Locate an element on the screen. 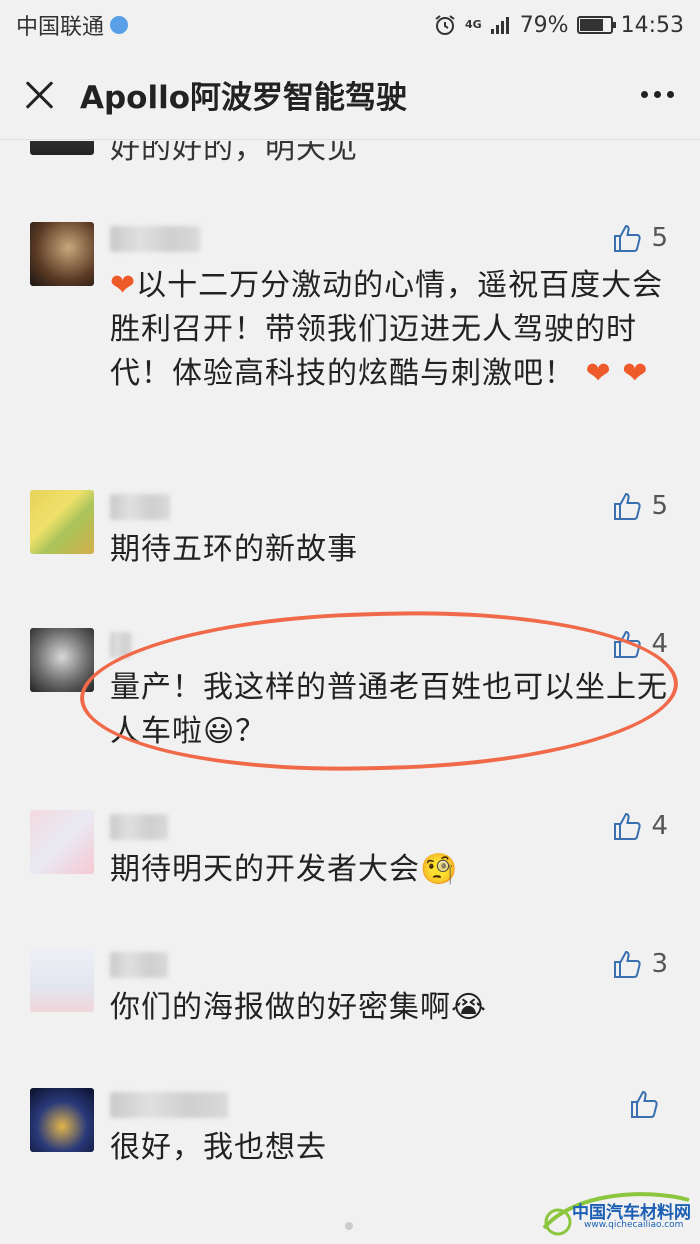 The width and height of the screenshot is (700, 1244). comment-text: 期待五环的新故事 is located at coordinates (234, 549).